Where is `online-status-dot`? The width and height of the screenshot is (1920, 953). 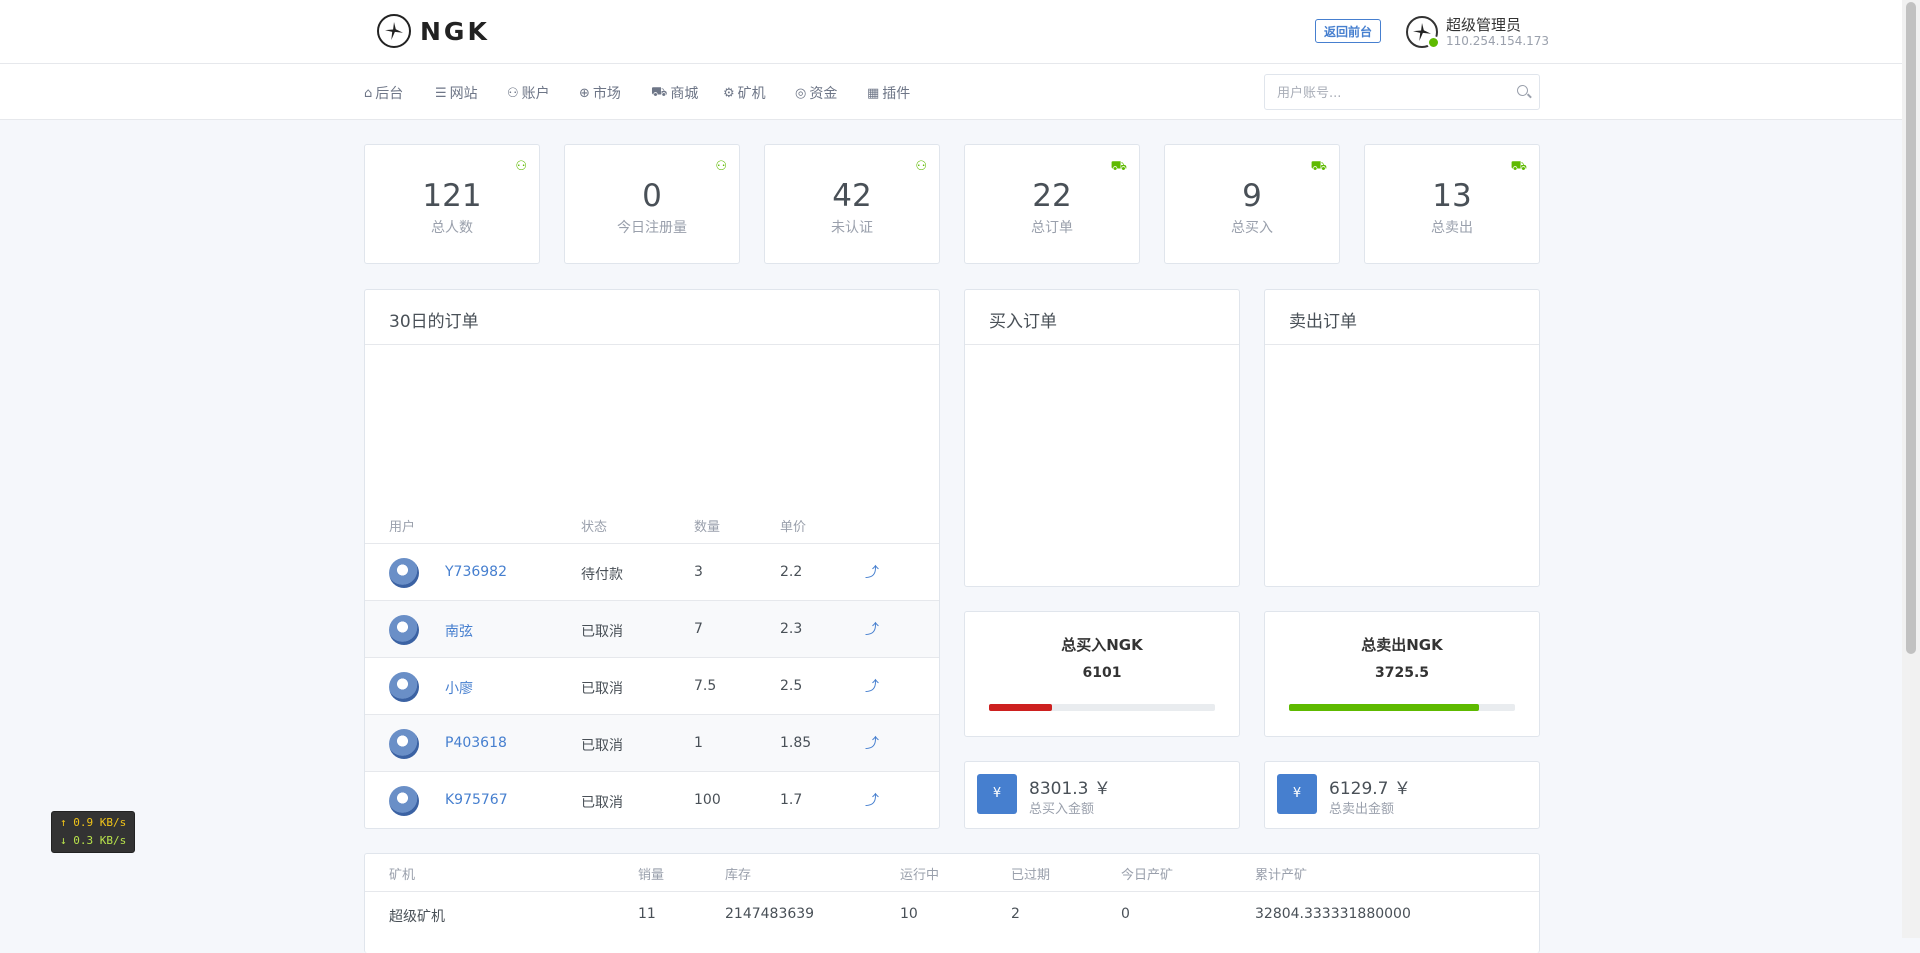 online-status-dot is located at coordinates (1433, 42).